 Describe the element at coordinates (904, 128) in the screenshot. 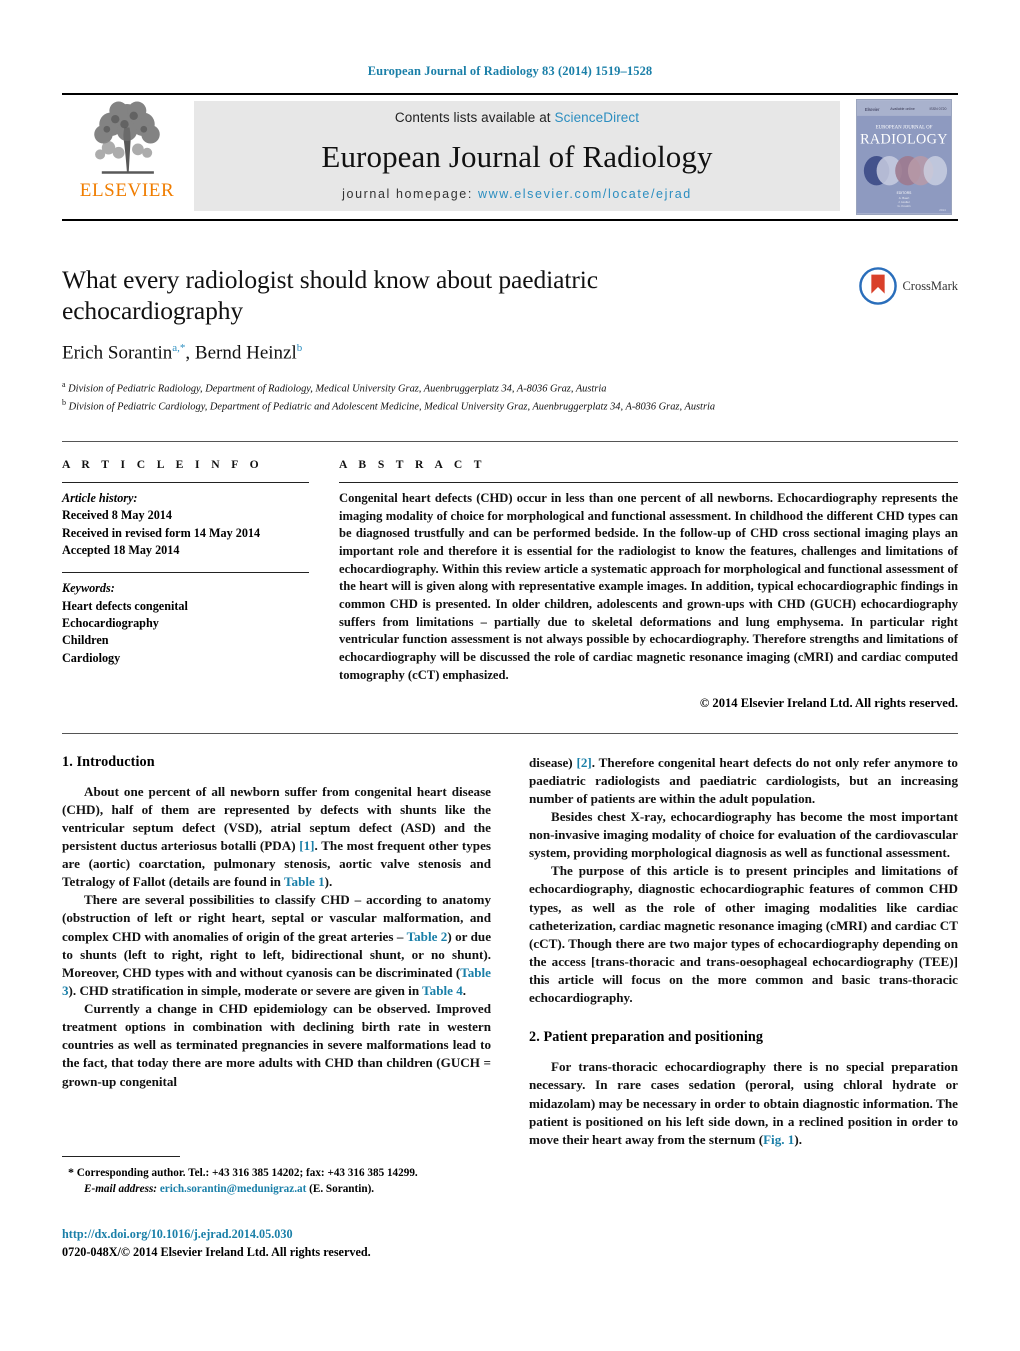

I see `svg-text: EUROPEAN JOURNAL OF` at that location.